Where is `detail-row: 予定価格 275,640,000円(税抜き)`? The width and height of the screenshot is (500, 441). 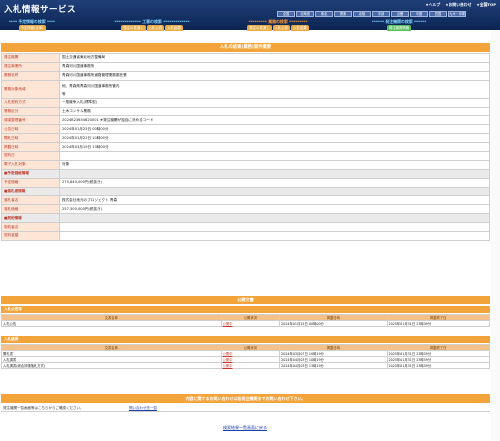 detail-row: 予定価格 275,640,000円(税抜き) is located at coordinates (245, 182).